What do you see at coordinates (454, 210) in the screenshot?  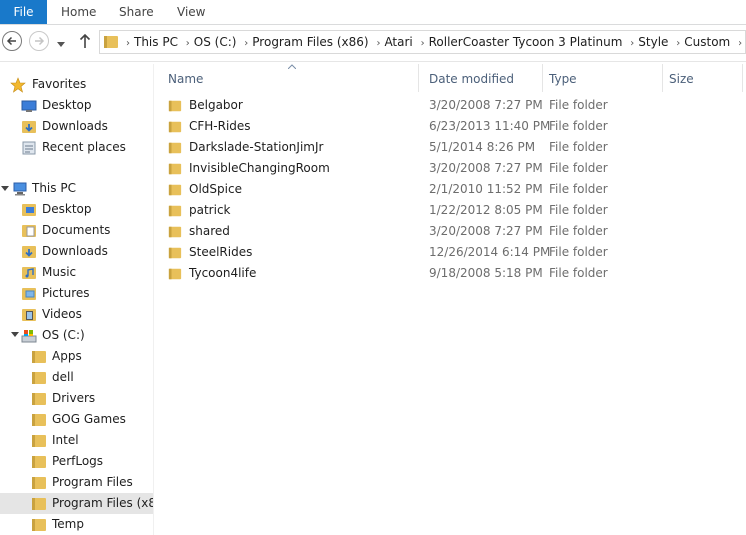 I see `table-row: patrick 1/22/2012 8:05 PM File folder` at bounding box center [454, 210].